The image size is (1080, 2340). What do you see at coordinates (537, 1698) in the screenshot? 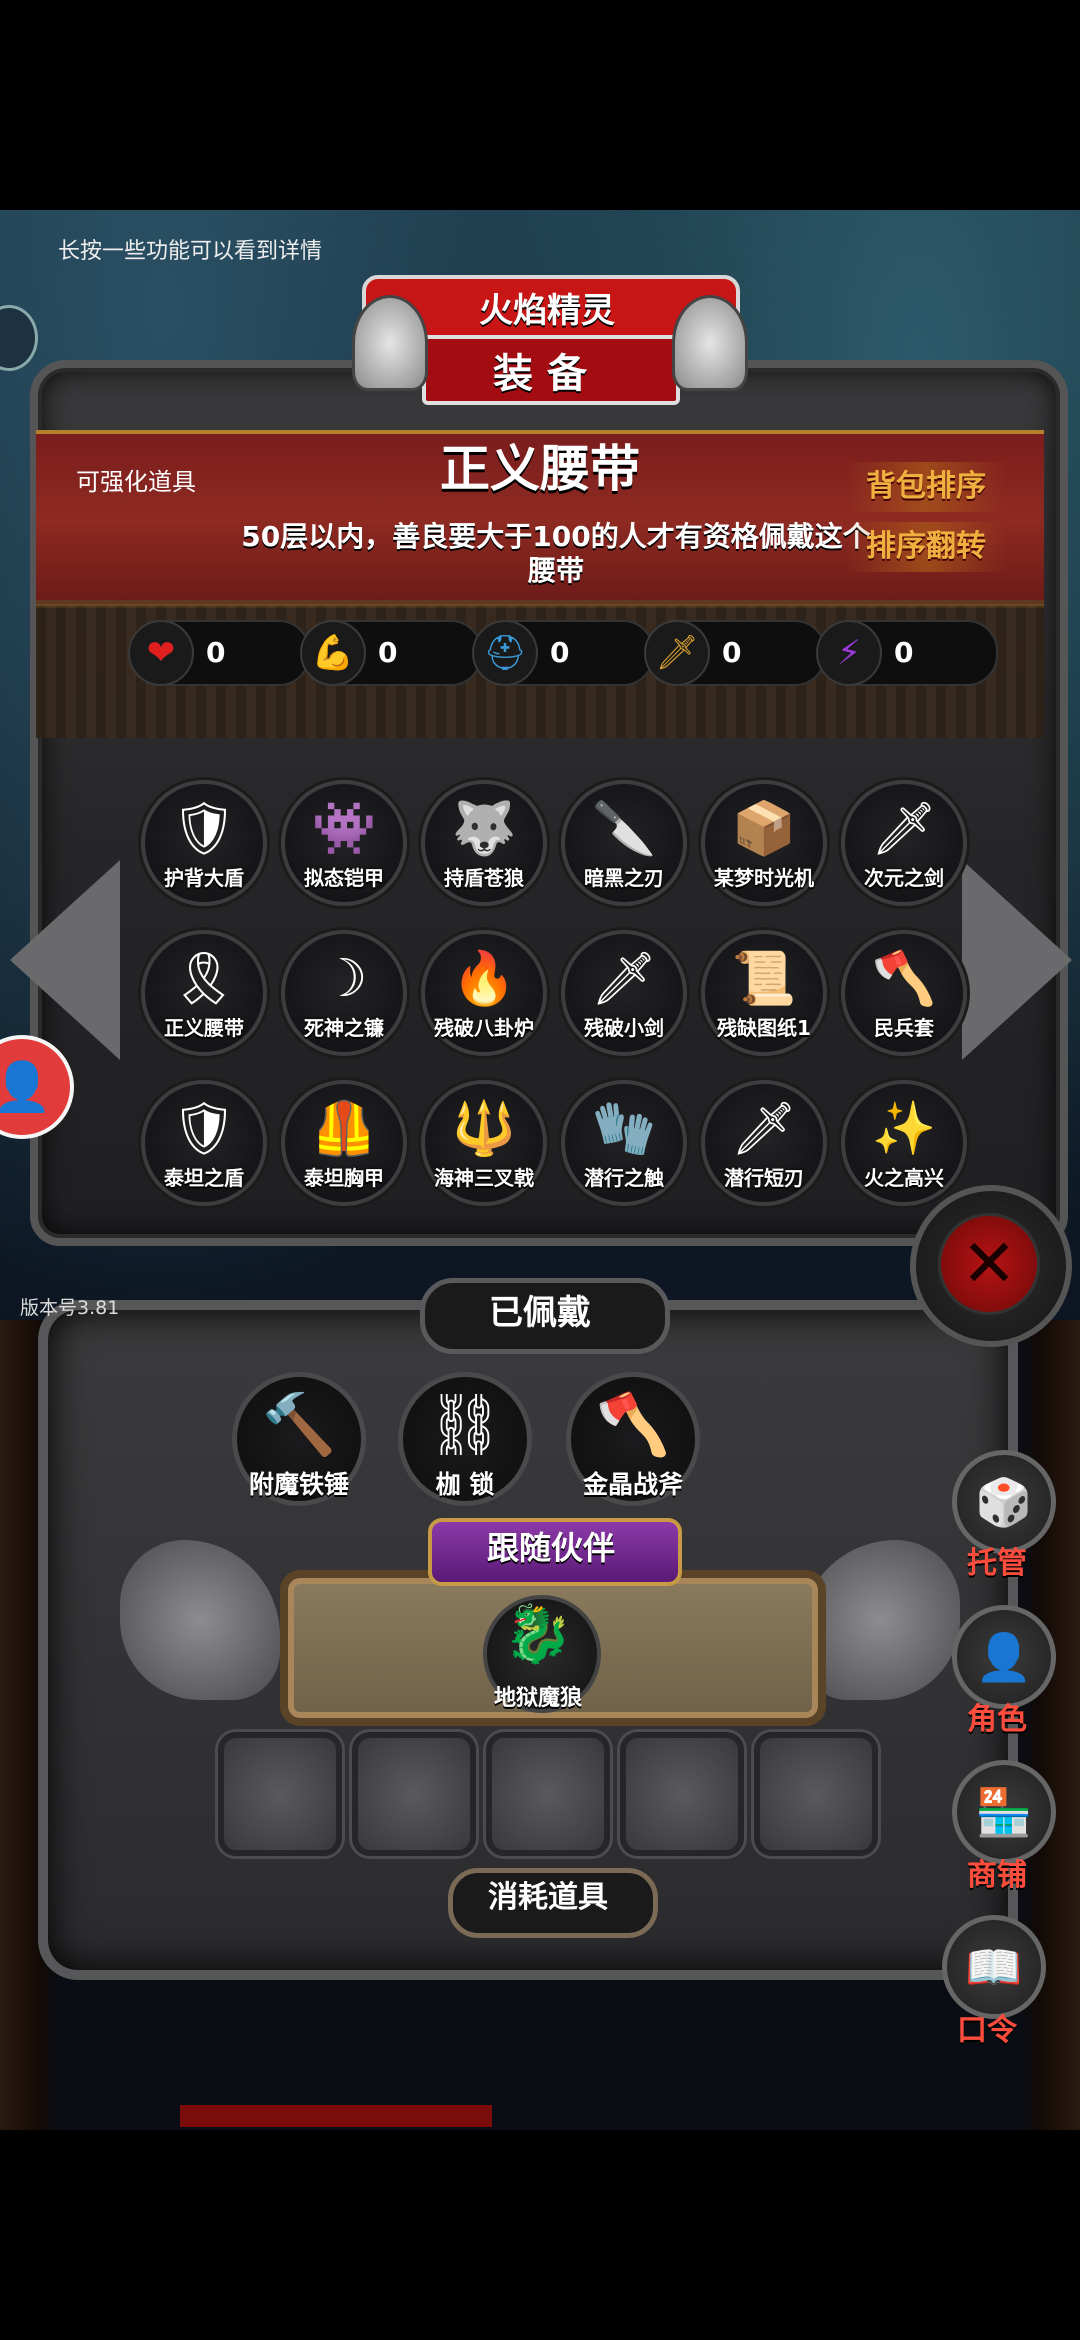
I see `companion-label: 地狱魔狼` at bounding box center [537, 1698].